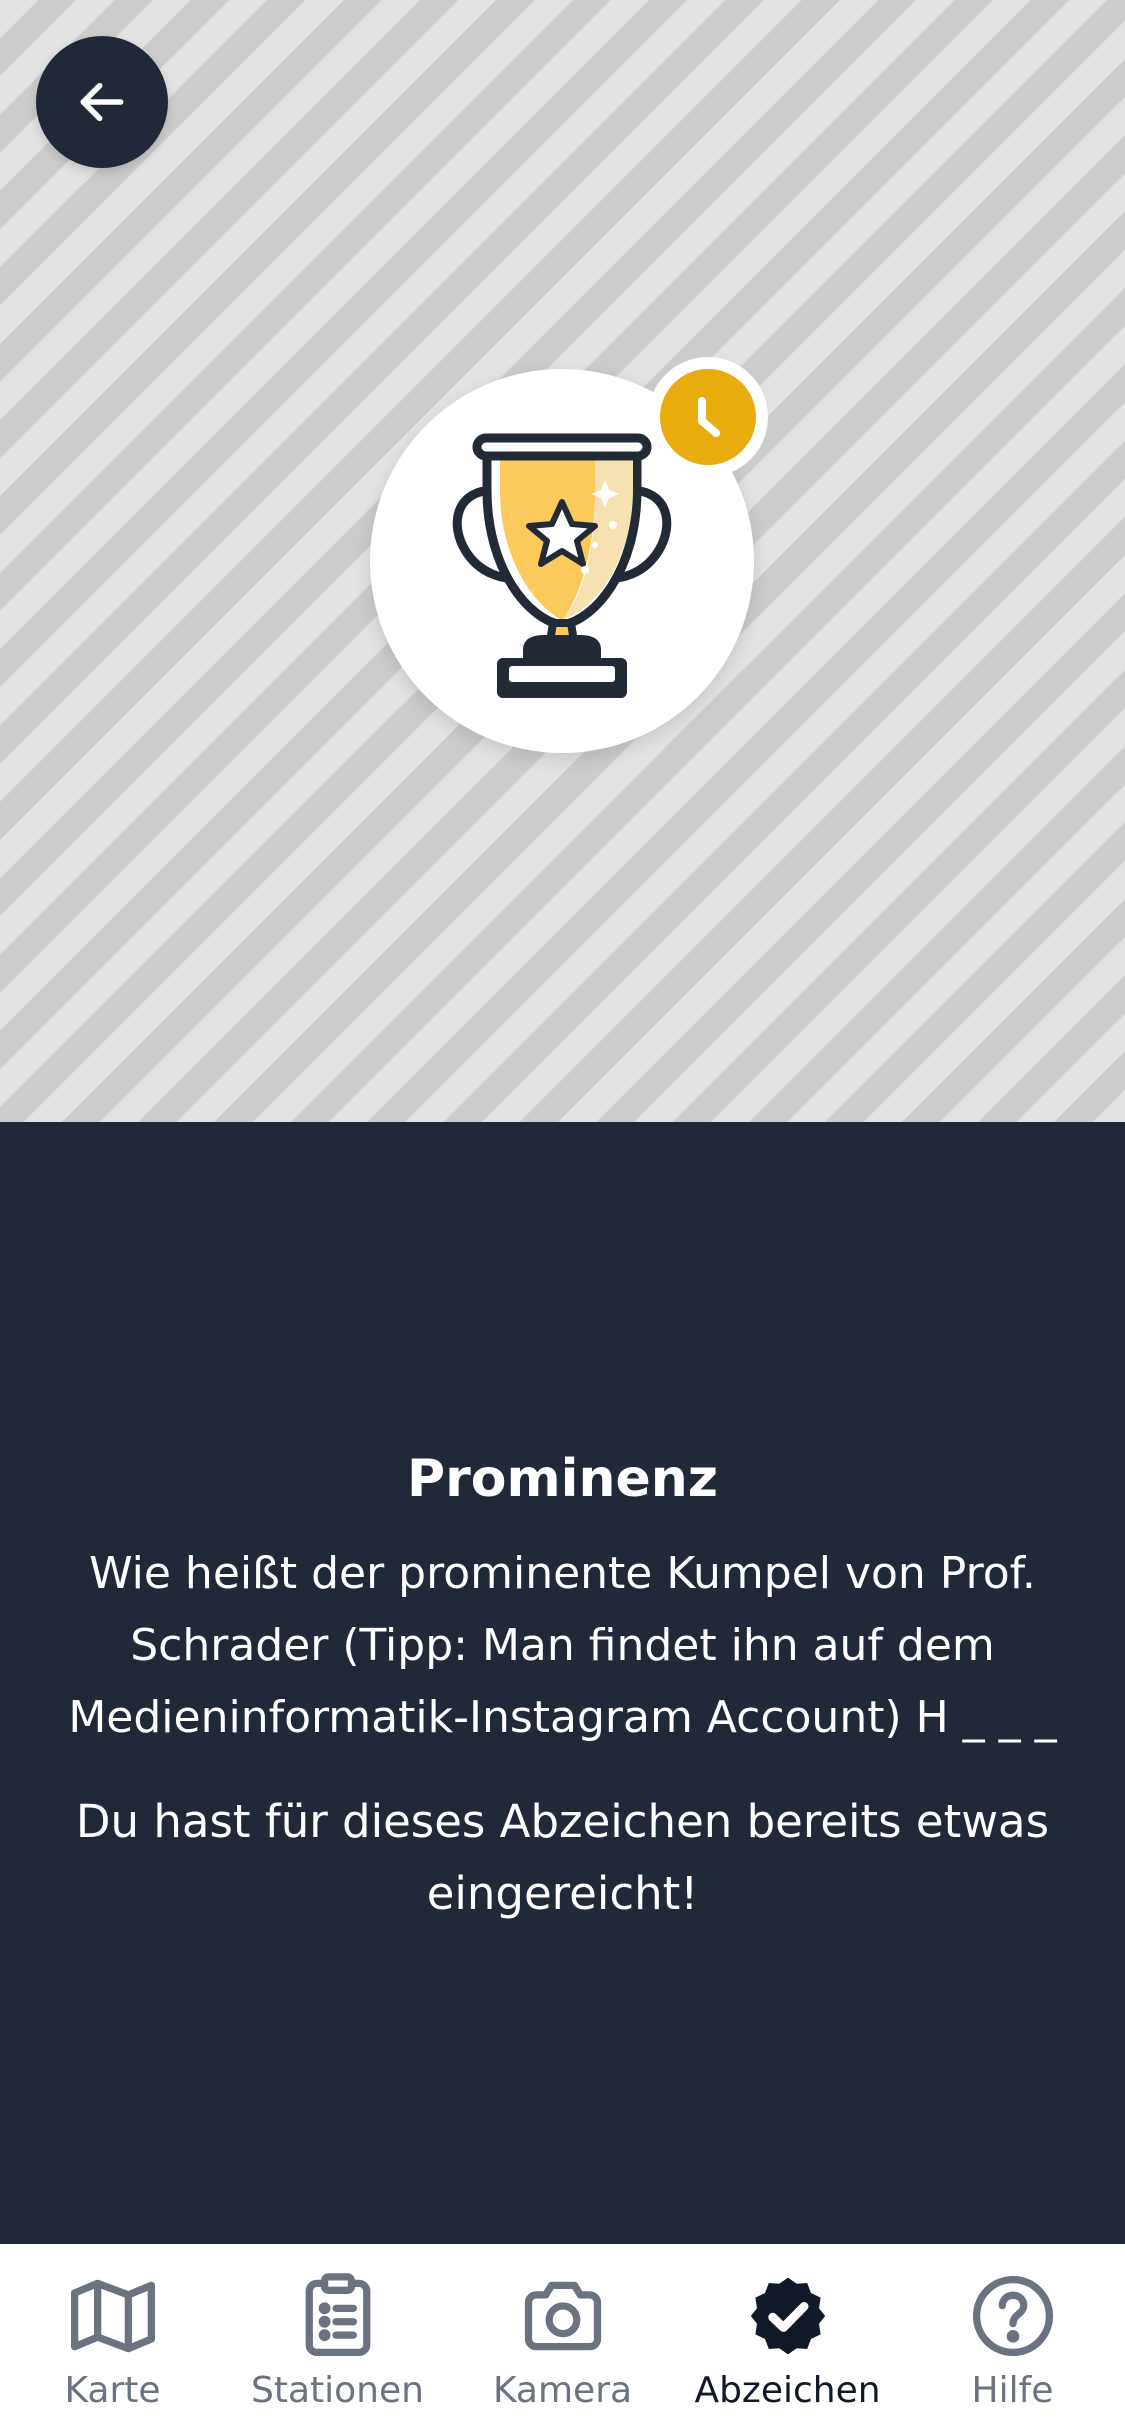 The width and height of the screenshot is (1125, 2436). Describe the element at coordinates (337, 2315) in the screenshot. I see `clipboard-list-icon` at that location.